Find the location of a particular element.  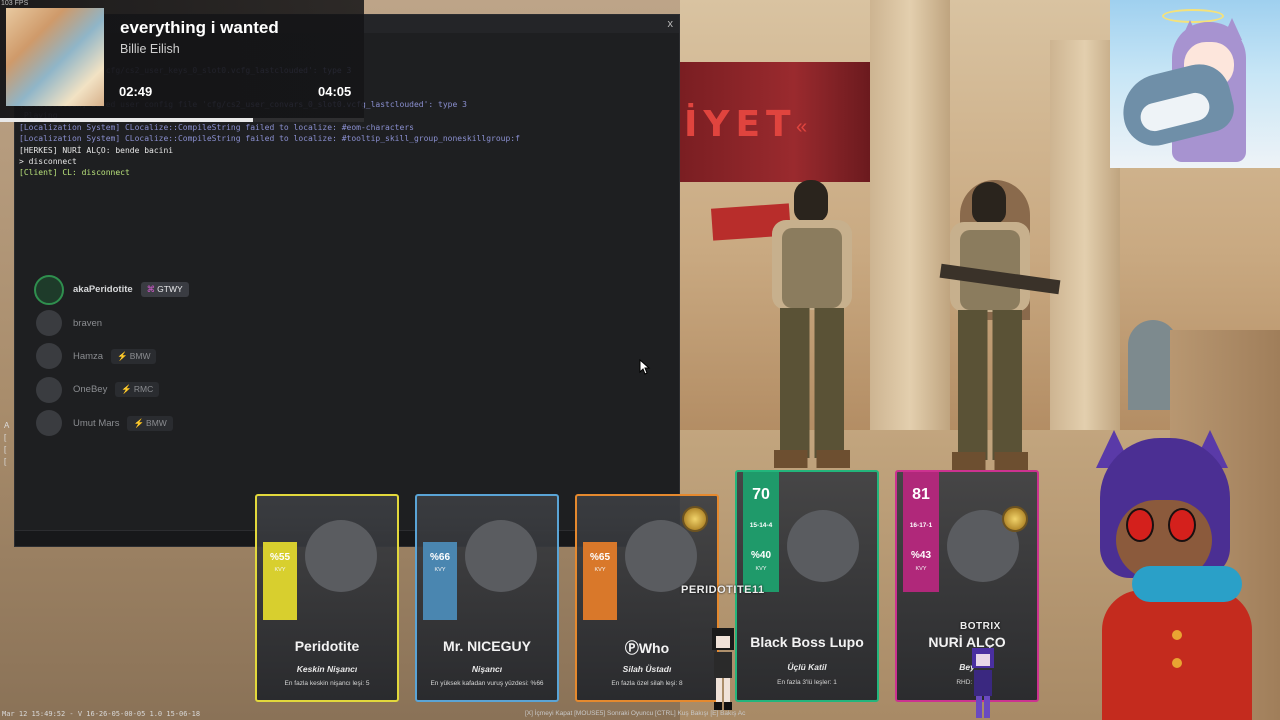

player-name: Mr. NICEGUY is located at coordinates (487, 646).